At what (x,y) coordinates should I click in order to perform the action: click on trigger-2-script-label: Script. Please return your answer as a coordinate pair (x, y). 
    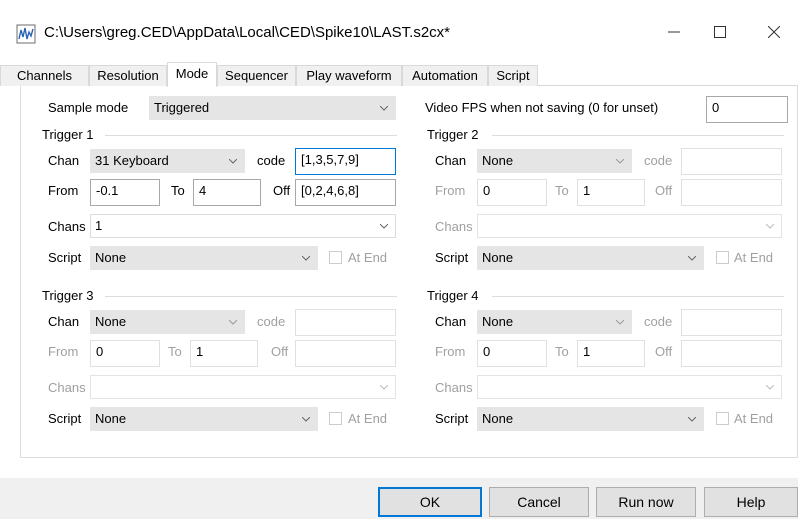
    Looking at the image, I should click on (452, 257).